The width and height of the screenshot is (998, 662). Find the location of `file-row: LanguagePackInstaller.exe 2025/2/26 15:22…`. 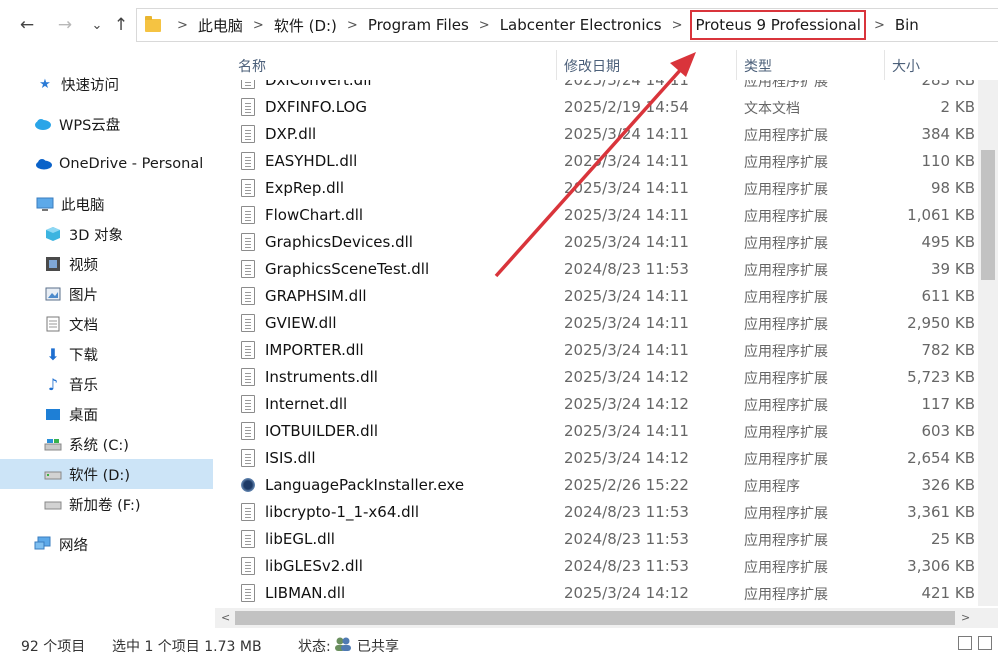

file-row: LanguagePackInstaller.exe 2025/2/26 15:22… is located at coordinates (606, 485).